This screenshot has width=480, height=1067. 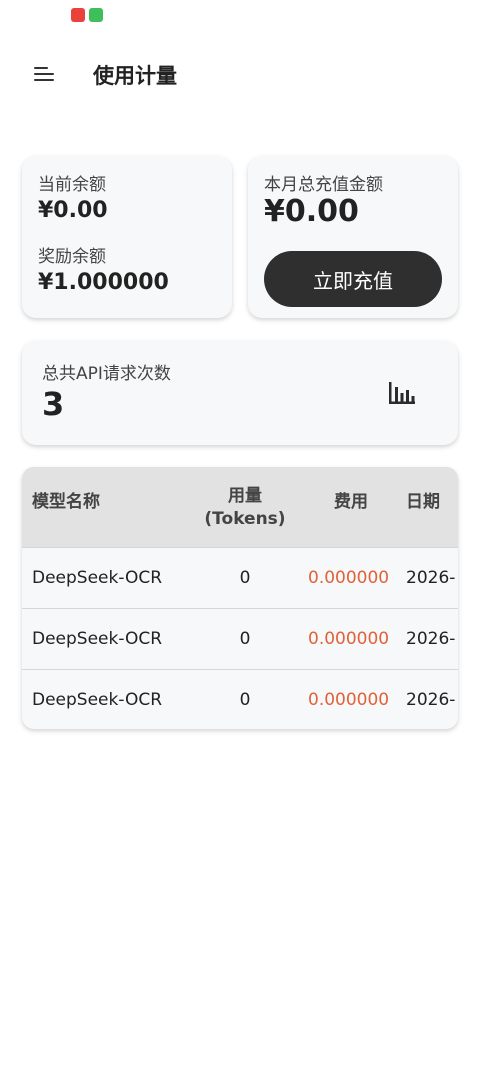 I want to click on status-bar-icons, so click(x=87, y=15).